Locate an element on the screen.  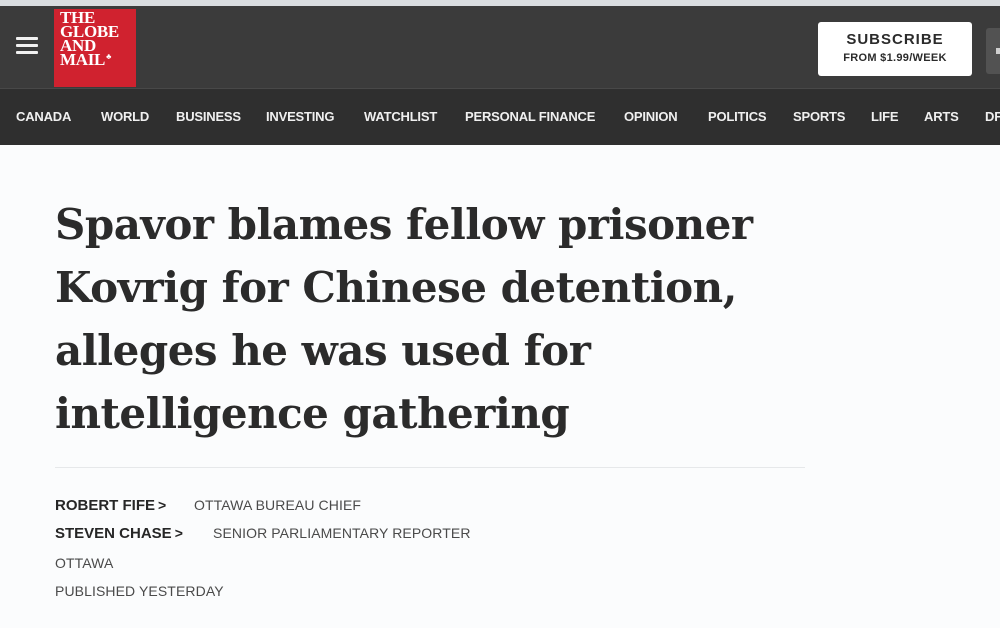
author-role-robert-fife: OTTAWA BUREAU CHIEF is located at coordinates (278, 505).